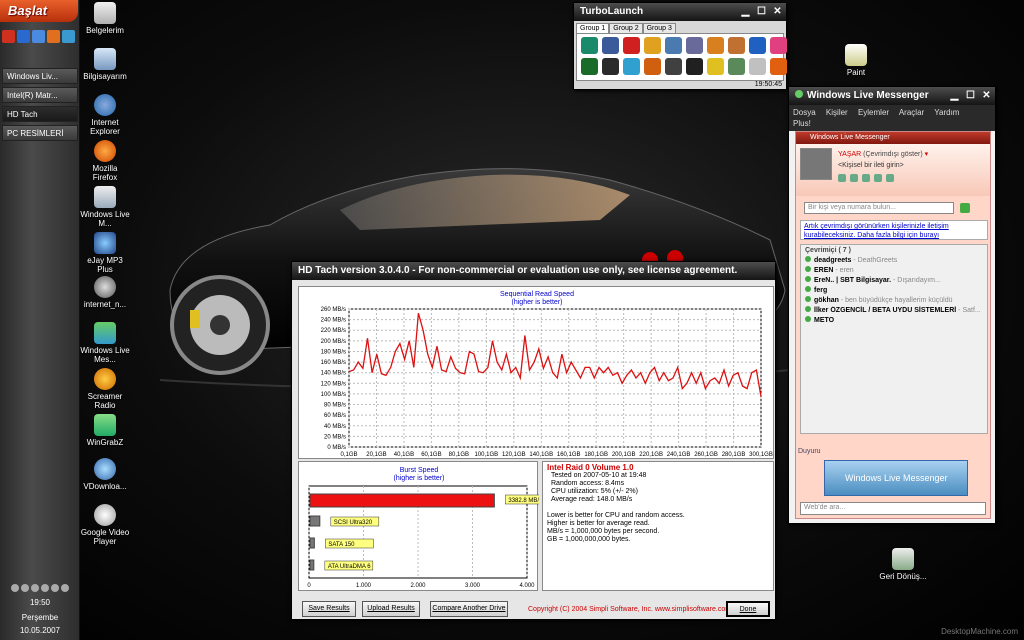  What do you see at coordinates (802, 123) in the screenshot?
I see `menu-plus: Plus!` at bounding box center [802, 123].